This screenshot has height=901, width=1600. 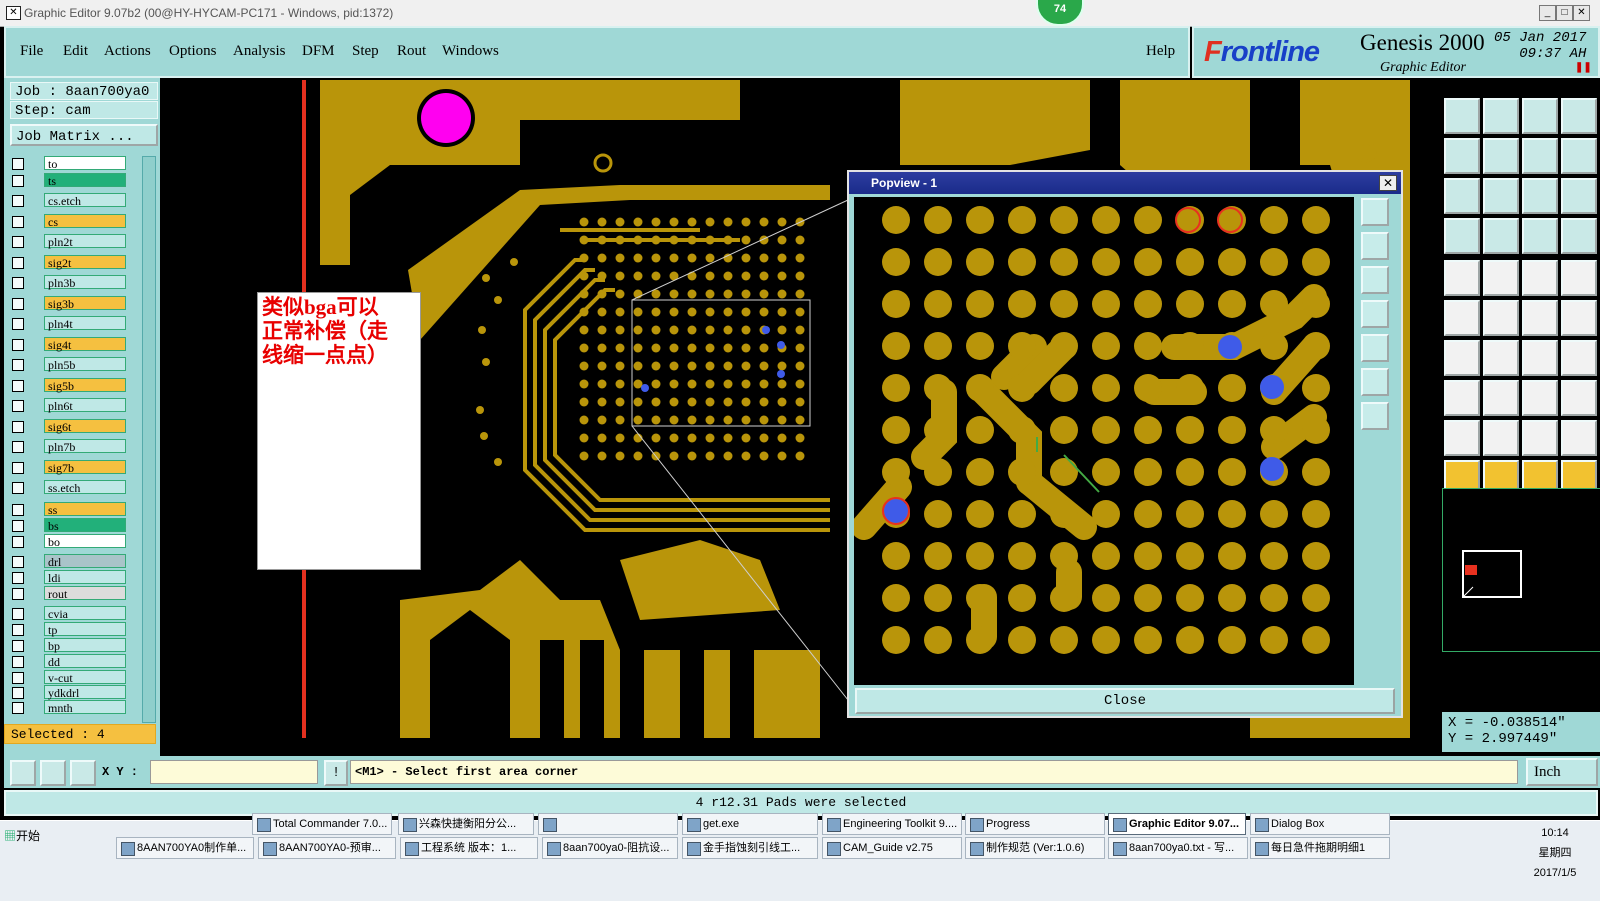 What do you see at coordinates (1388, 183) in the screenshot?
I see `popview-close-x-button: ✕` at bounding box center [1388, 183].